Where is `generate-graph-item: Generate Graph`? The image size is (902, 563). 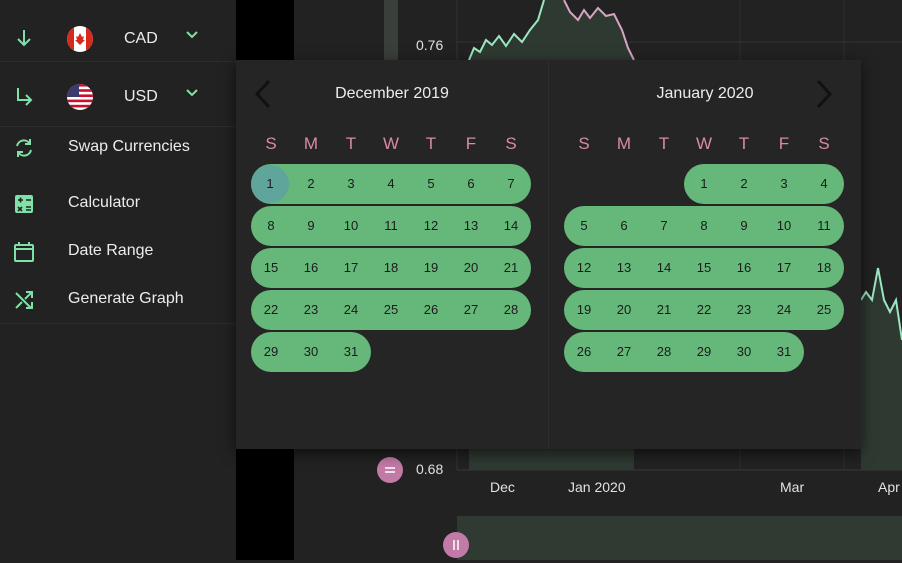 generate-graph-item: Generate Graph is located at coordinates (118, 300).